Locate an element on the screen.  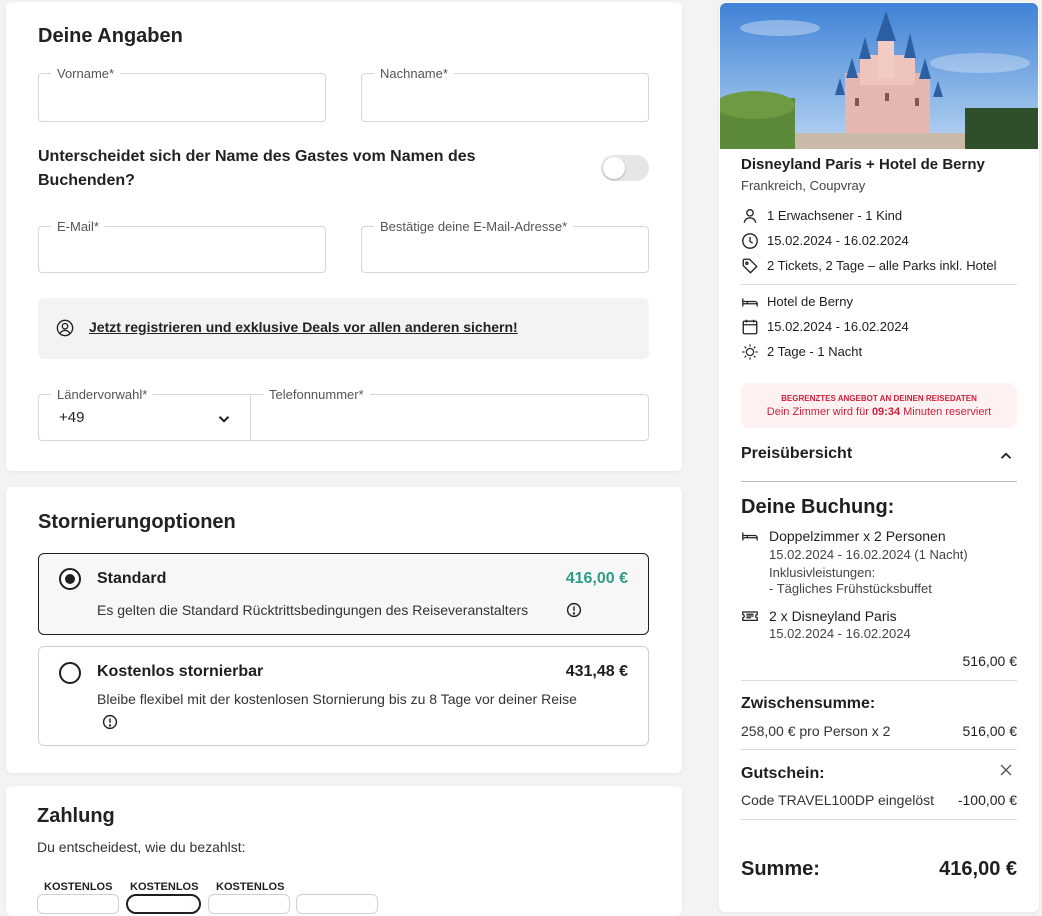
person-icon is located at coordinates (750, 216).